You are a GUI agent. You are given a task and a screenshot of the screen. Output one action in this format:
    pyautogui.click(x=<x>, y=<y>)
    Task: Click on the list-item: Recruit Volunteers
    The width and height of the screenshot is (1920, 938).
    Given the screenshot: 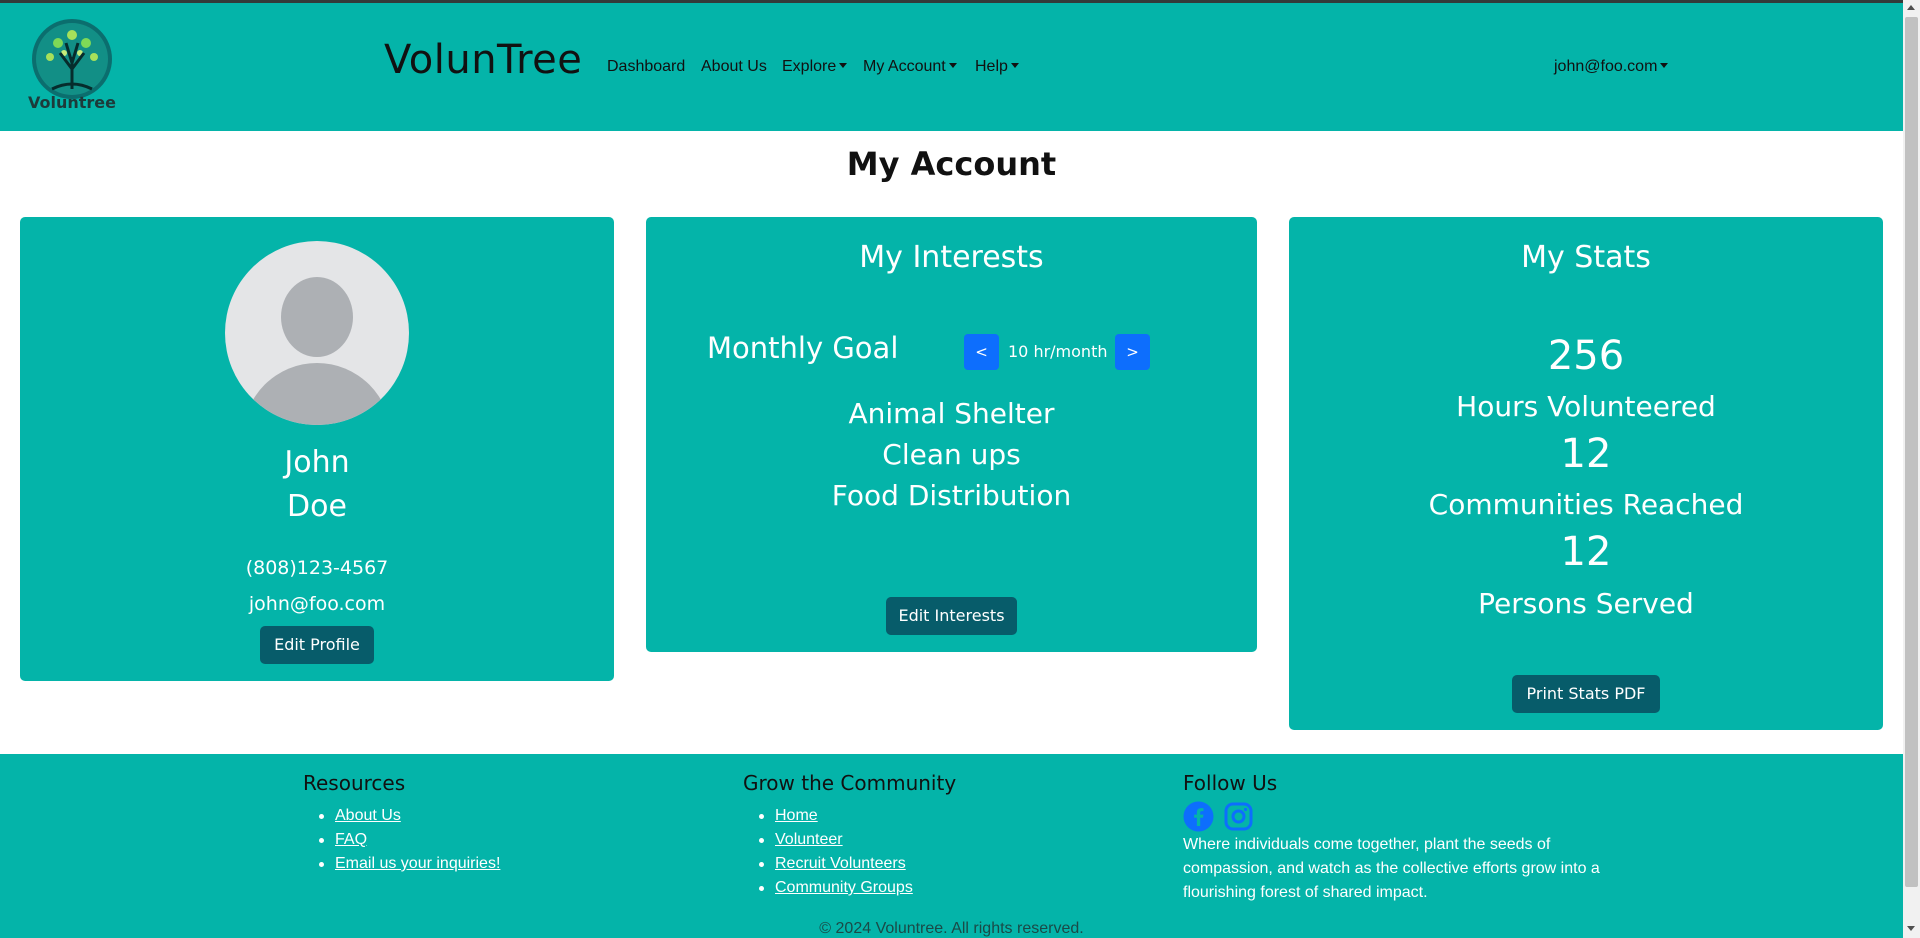 What is the action you would take?
    pyautogui.click(x=828, y=864)
    